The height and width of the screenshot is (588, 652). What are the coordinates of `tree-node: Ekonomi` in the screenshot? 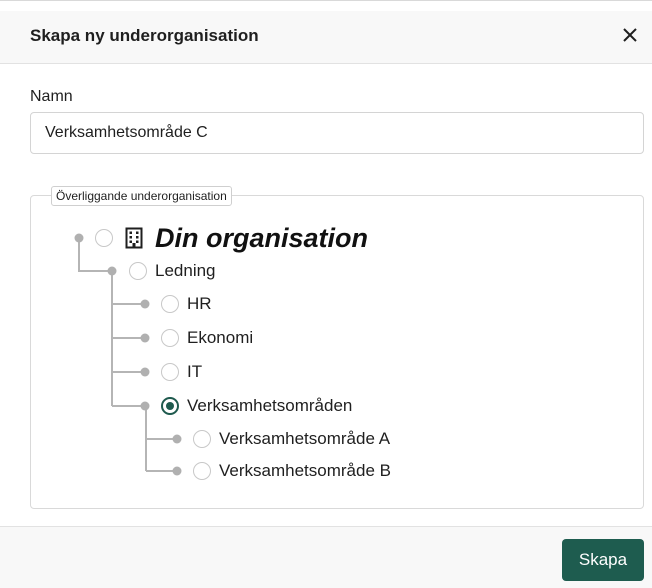 It's located at (207, 338).